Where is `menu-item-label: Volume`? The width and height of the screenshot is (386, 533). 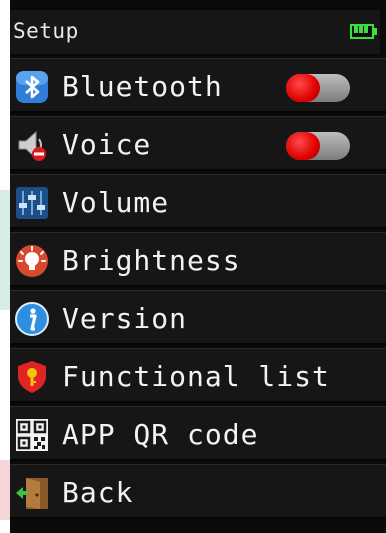
menu-item-label: Volume is located at coordinates (116, 202).